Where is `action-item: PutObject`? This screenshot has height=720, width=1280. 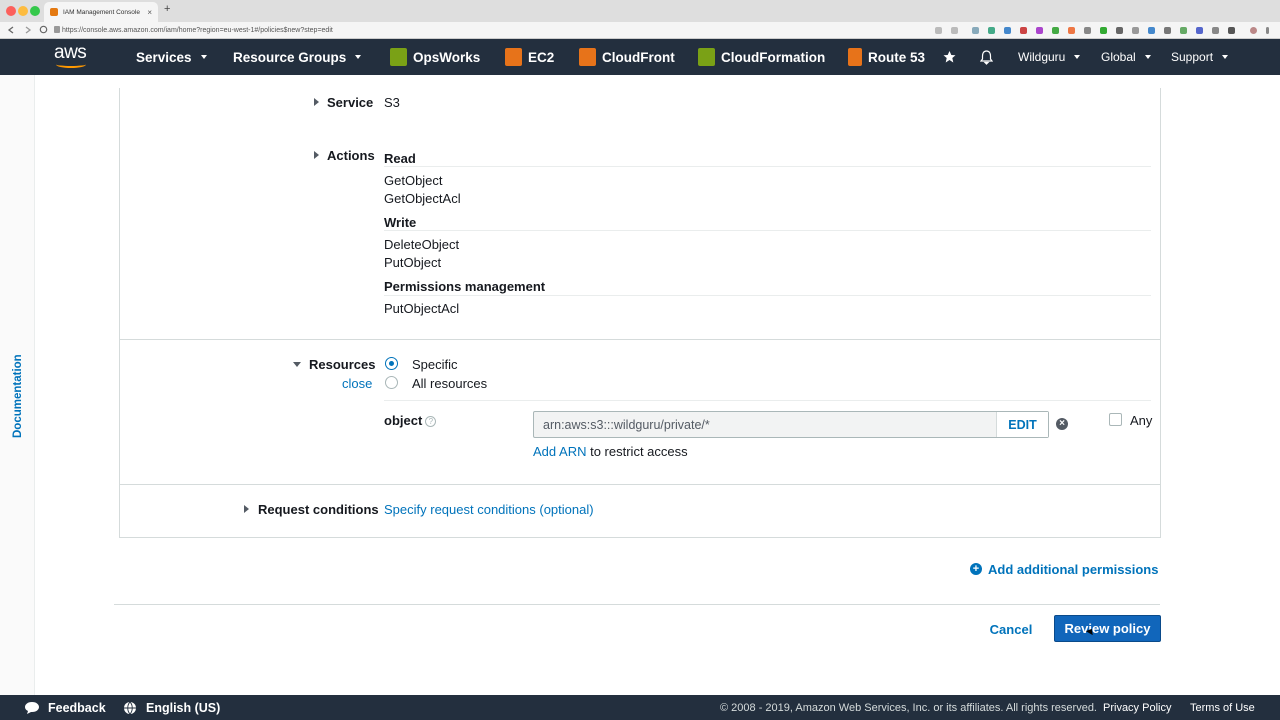 action-item: PutObject is located at coordinates (413, 262).